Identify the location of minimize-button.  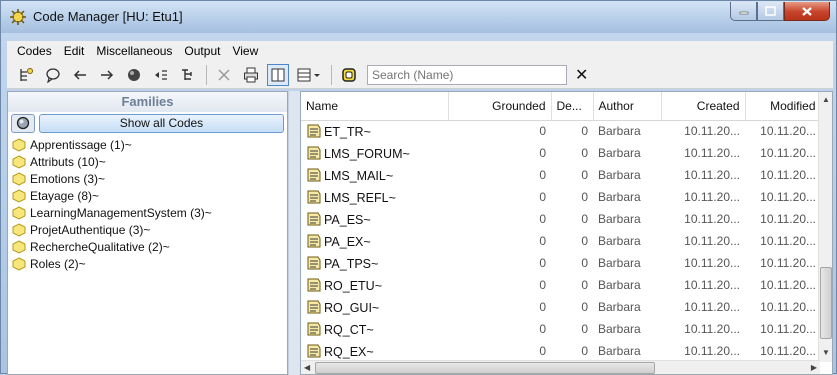
(743, 11).